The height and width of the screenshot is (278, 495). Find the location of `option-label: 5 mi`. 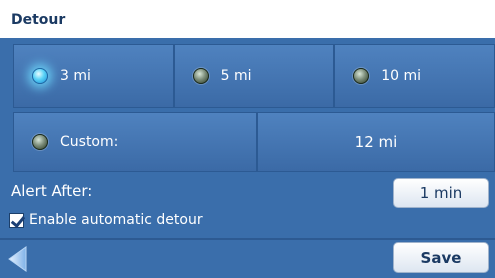

option-label: 5 mi is located at coordinates (236, 76).